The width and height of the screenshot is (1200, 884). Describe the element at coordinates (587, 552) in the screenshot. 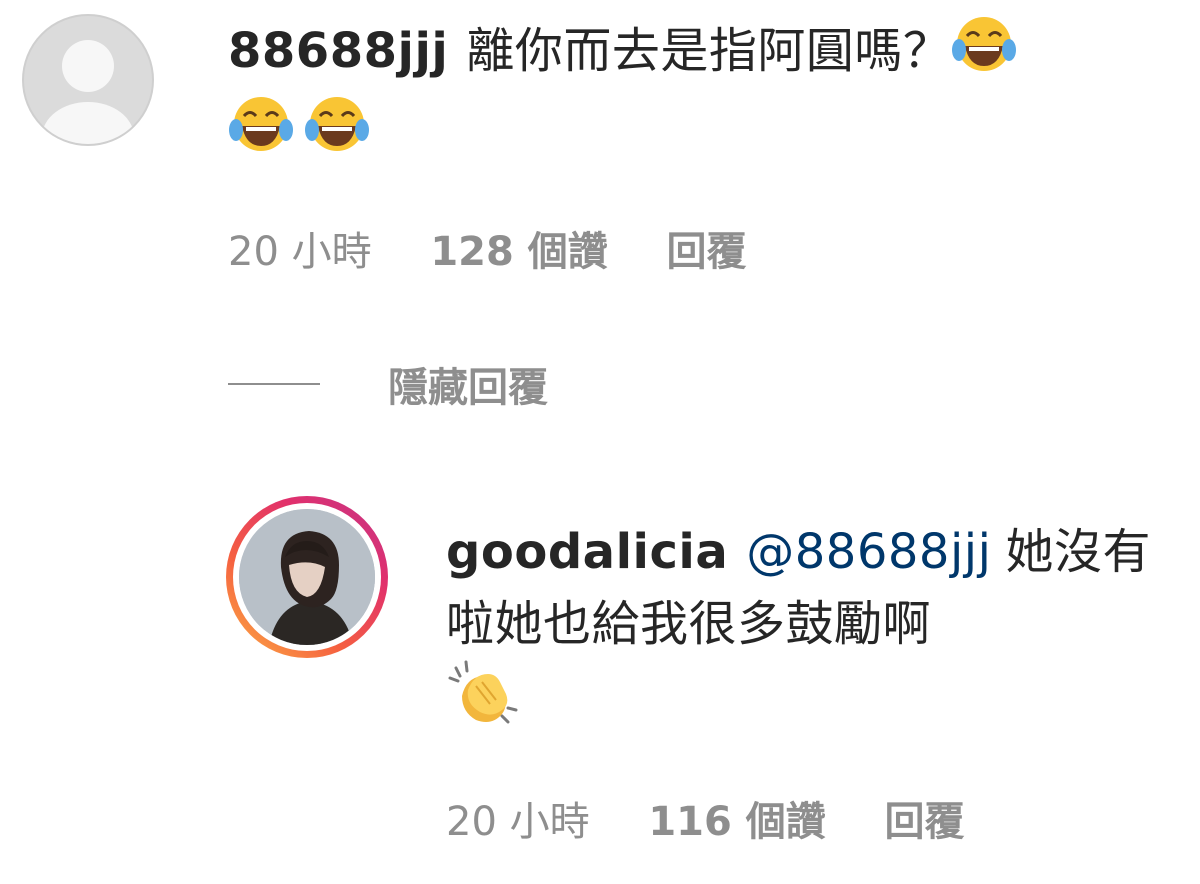

I see `comment-username: goodalicia` at that location.